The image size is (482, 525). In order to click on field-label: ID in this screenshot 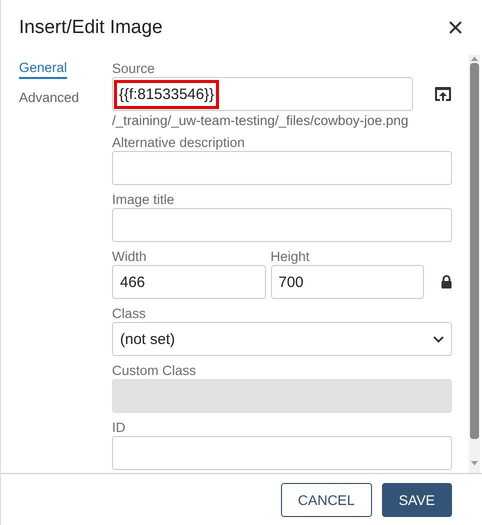, I will do `click(119, 427)`.